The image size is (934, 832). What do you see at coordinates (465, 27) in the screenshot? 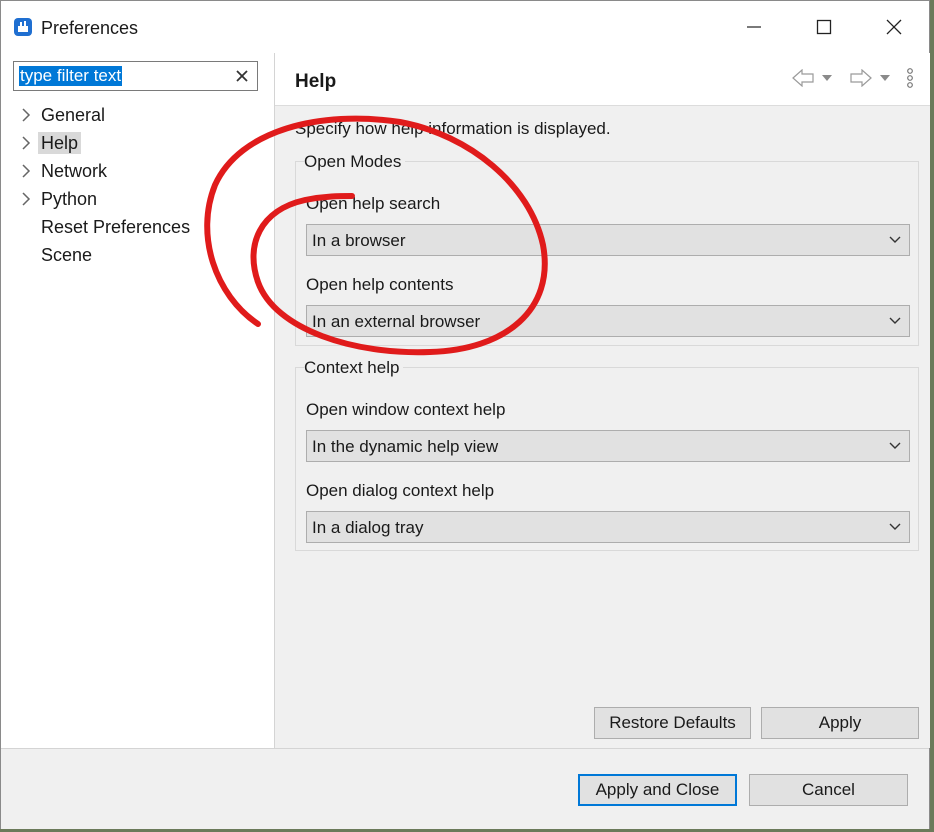
I see `title-bar: Preferences` at bounding box center [465, 27].